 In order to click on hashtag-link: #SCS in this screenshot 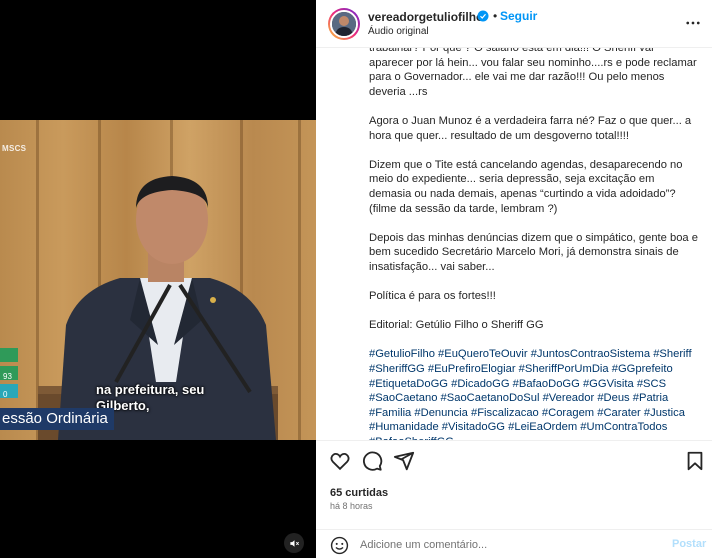, I will do `click(651, 384)`.